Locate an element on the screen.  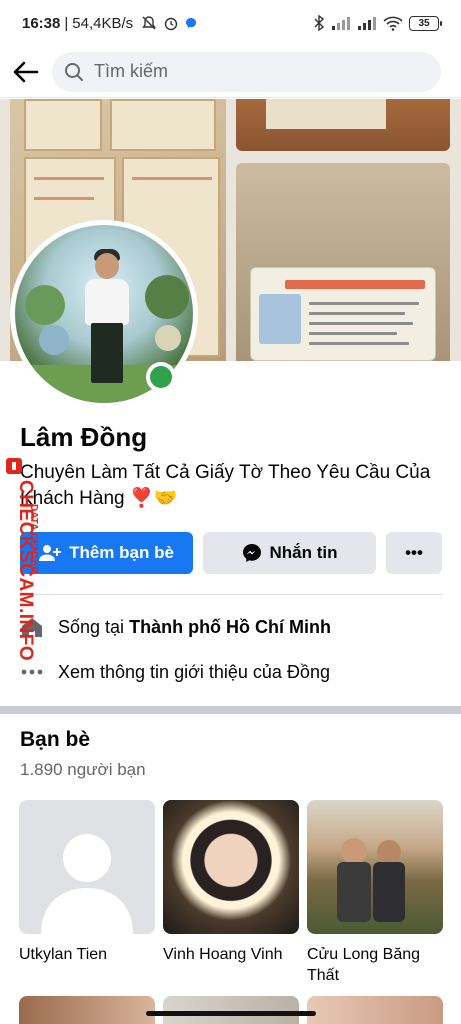
add-friend-button: Thêm bạn bè is located at coordinates (106, 553).